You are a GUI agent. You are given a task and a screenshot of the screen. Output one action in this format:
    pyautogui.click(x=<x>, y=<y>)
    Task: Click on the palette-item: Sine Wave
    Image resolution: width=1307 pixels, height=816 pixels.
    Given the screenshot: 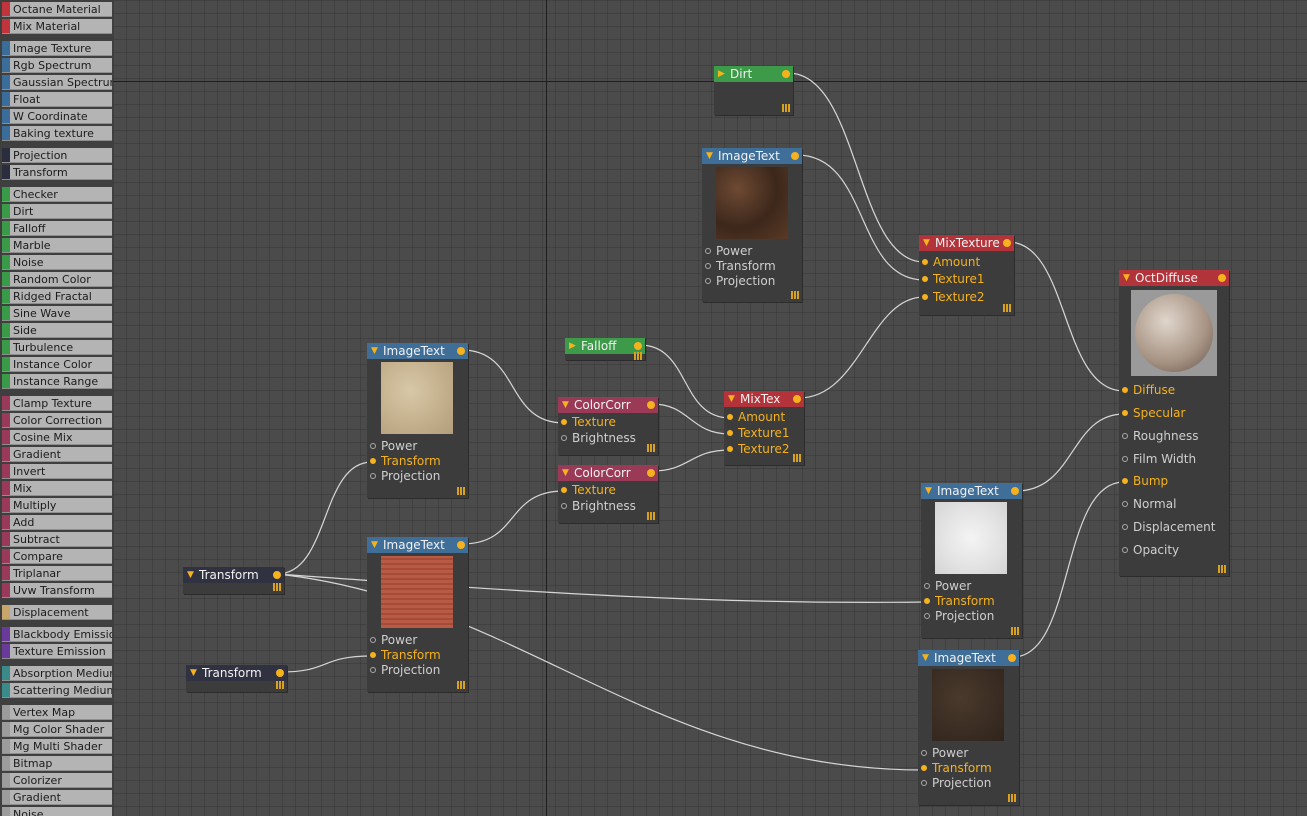 What is the action you would take?
    pyautogui.click(x=57, y=313)
    